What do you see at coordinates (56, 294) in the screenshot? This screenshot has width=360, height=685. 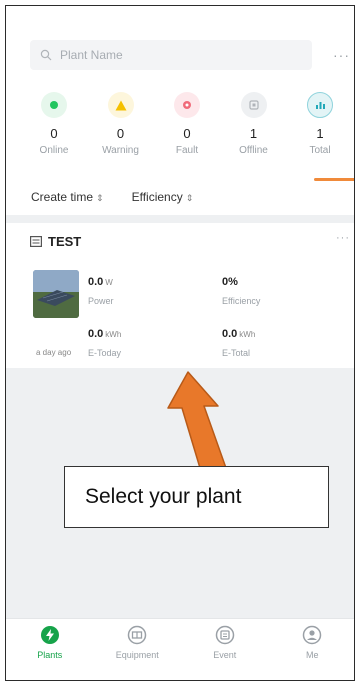 I see `plant-thumbnail` at bounding box center [56, 294].